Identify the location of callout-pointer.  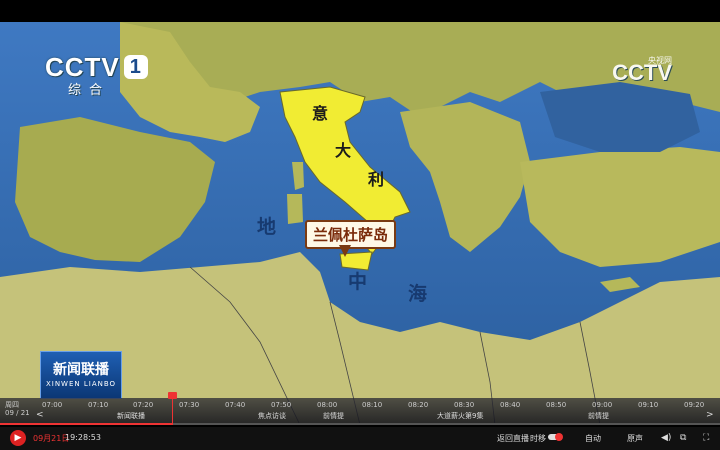
(345, 251).